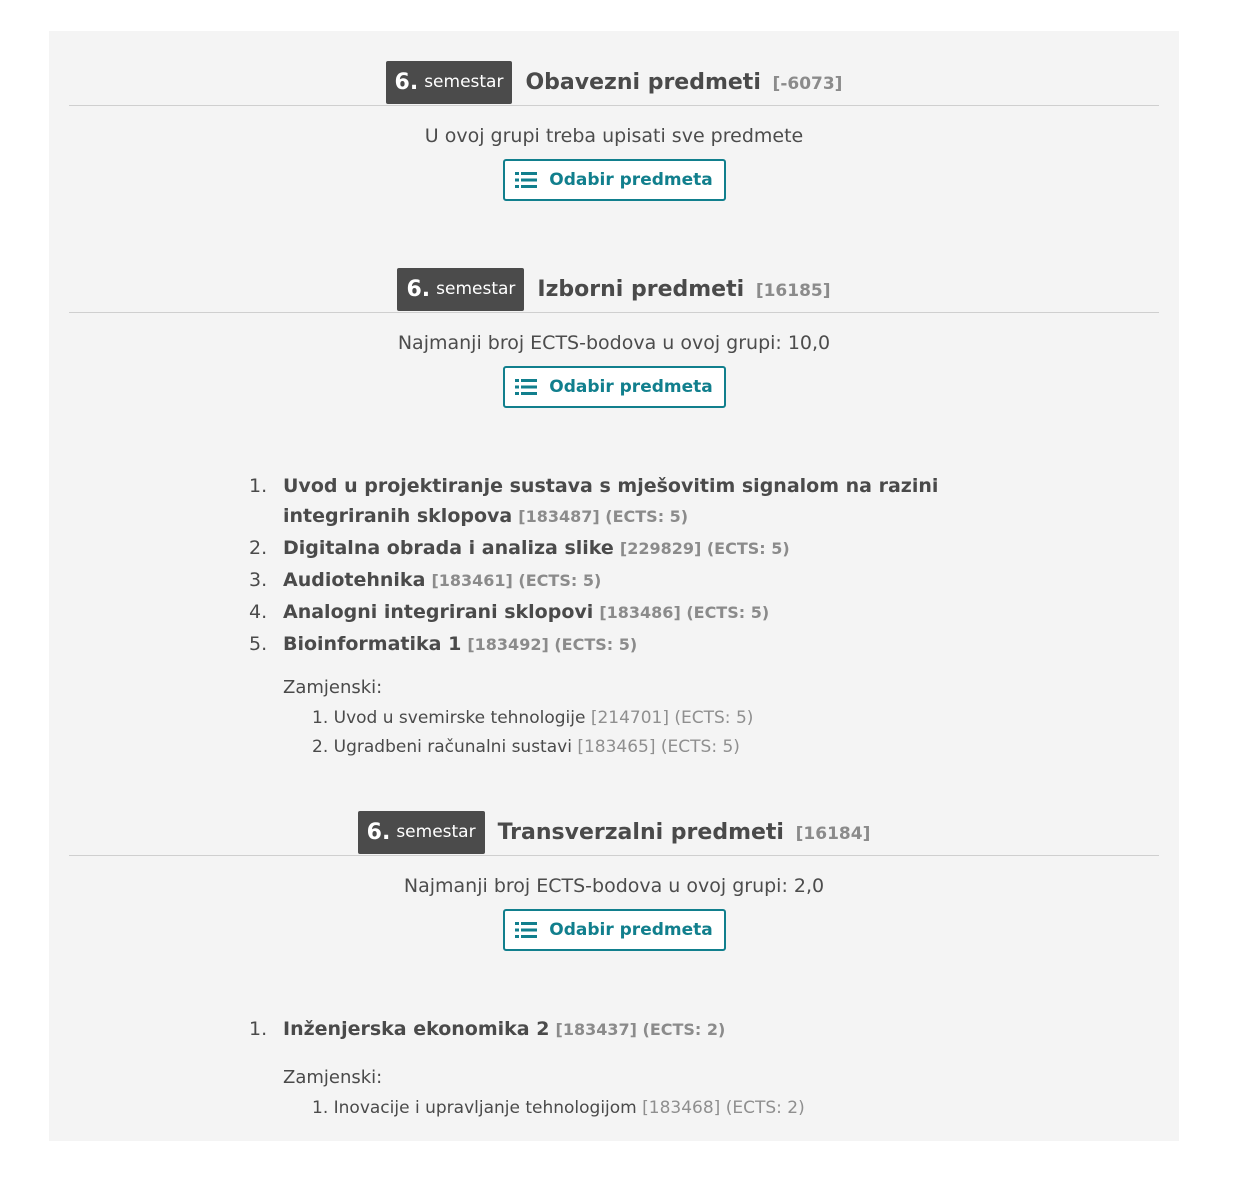 Image resolution: width=1234 pixels, height=1188 pixels. I want to click on course-meta: [183487] (ECTS: 5), so click(603, 516).